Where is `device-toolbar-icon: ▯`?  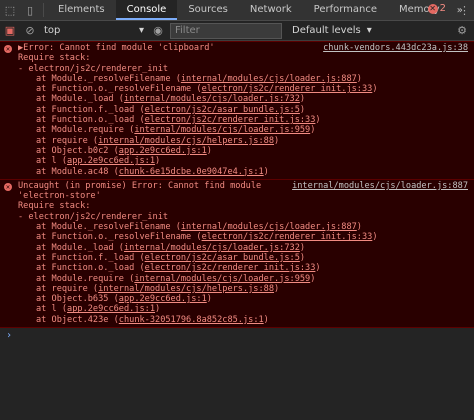 device-toolbar-icon: ▯ is located at coordinates (30, 10).